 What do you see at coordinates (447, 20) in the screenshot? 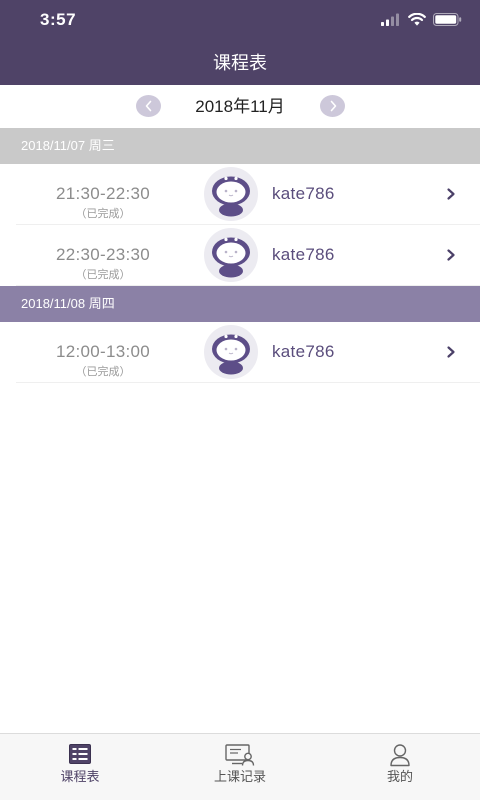
I see `battery-icon` at bounding box center [447, 20].